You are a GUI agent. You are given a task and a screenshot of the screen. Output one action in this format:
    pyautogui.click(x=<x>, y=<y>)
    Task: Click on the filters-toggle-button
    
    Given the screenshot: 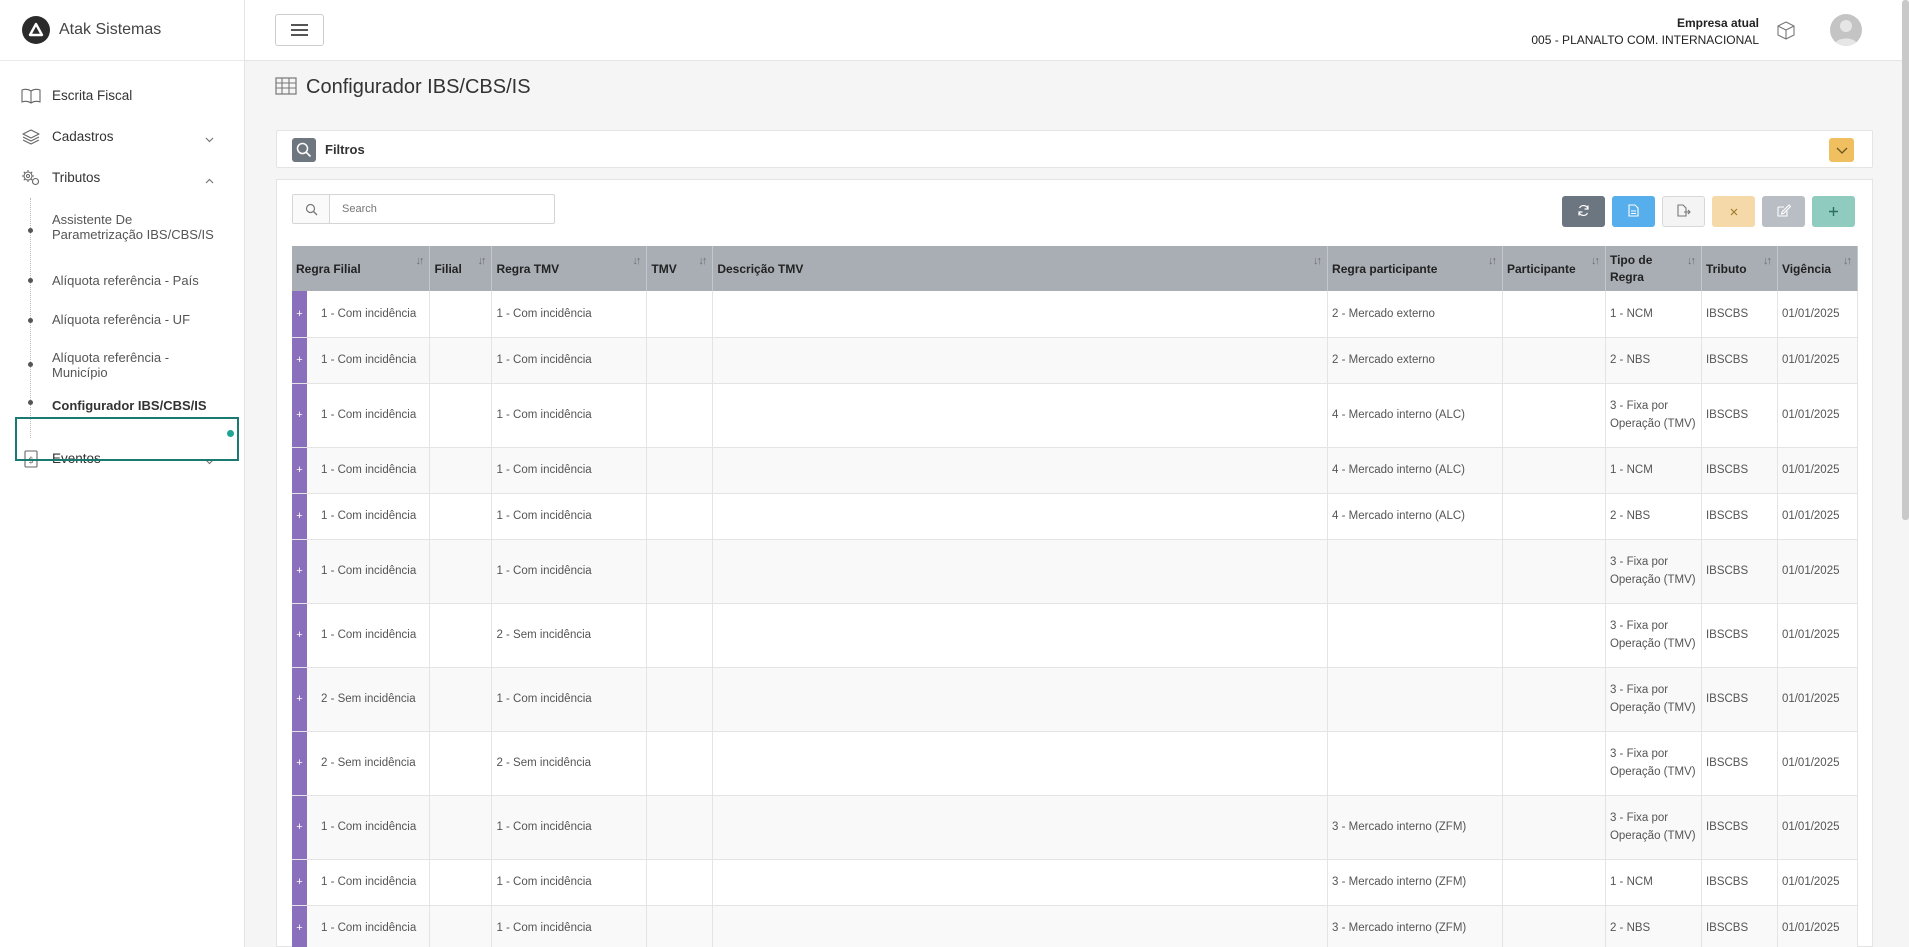 What is the action you would take?
    pyautogui.click(x=1841, y=150)
    